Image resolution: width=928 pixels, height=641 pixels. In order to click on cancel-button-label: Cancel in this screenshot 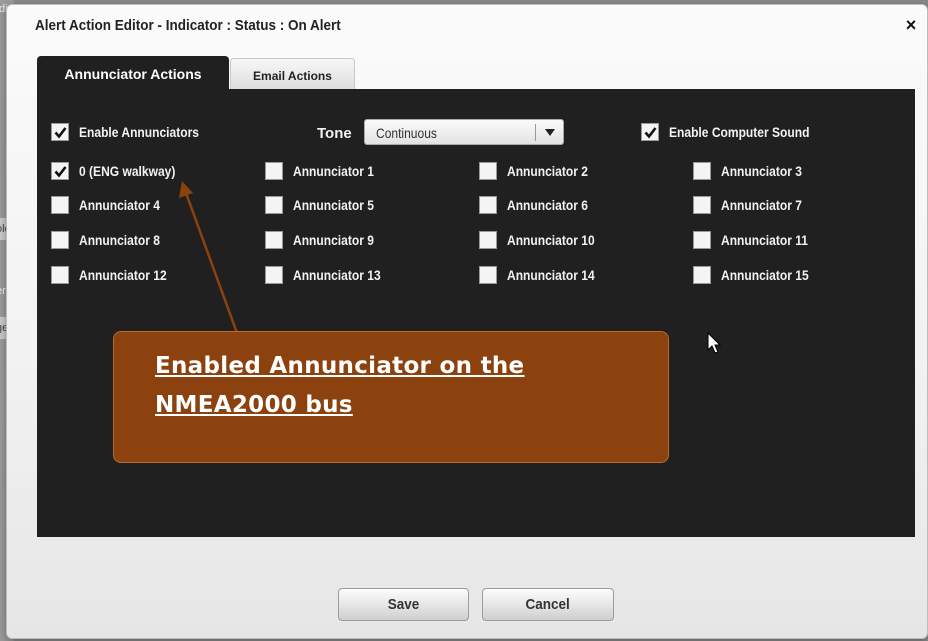, I will do `click(548, 604)`.